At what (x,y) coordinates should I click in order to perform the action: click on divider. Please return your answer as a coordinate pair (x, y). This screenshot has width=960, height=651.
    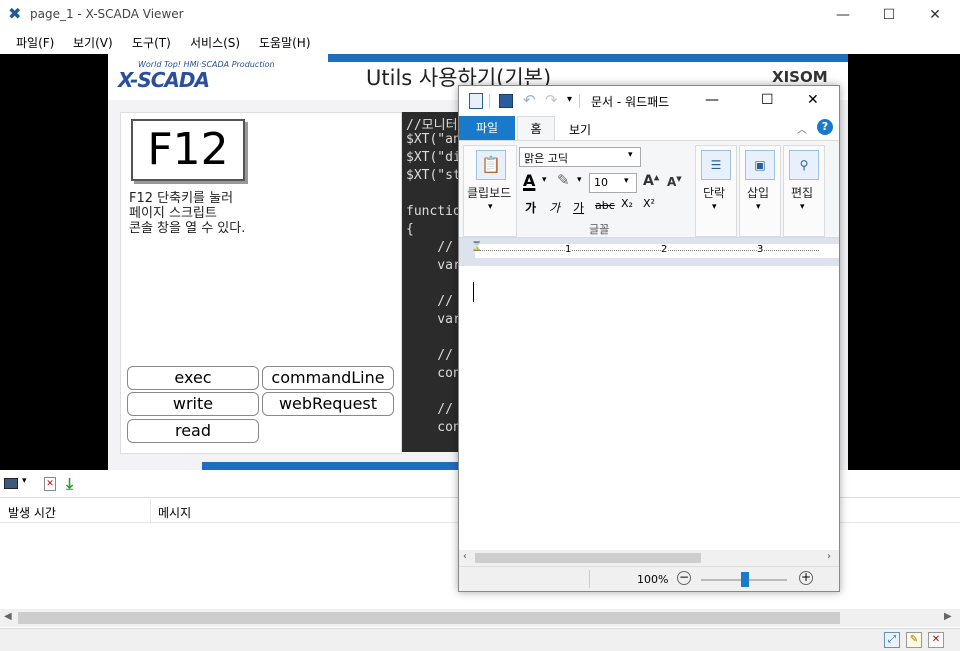
    Looking at the image, I should click on (589, 579).